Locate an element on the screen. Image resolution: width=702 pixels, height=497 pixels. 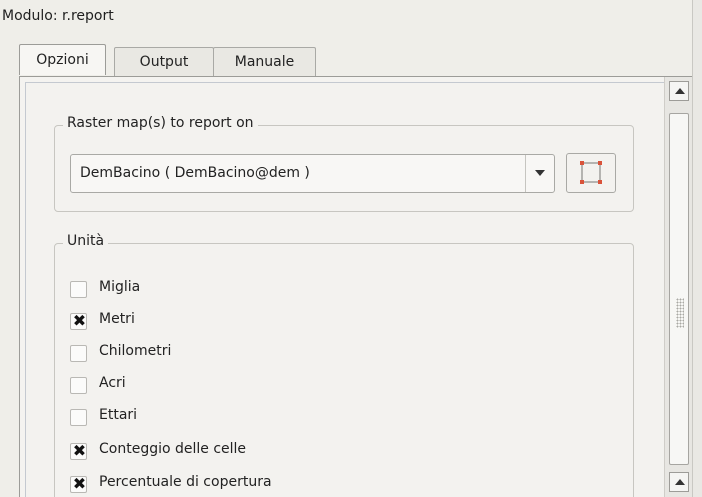
select-on-canvas-button is located at coordinates (591, 173).